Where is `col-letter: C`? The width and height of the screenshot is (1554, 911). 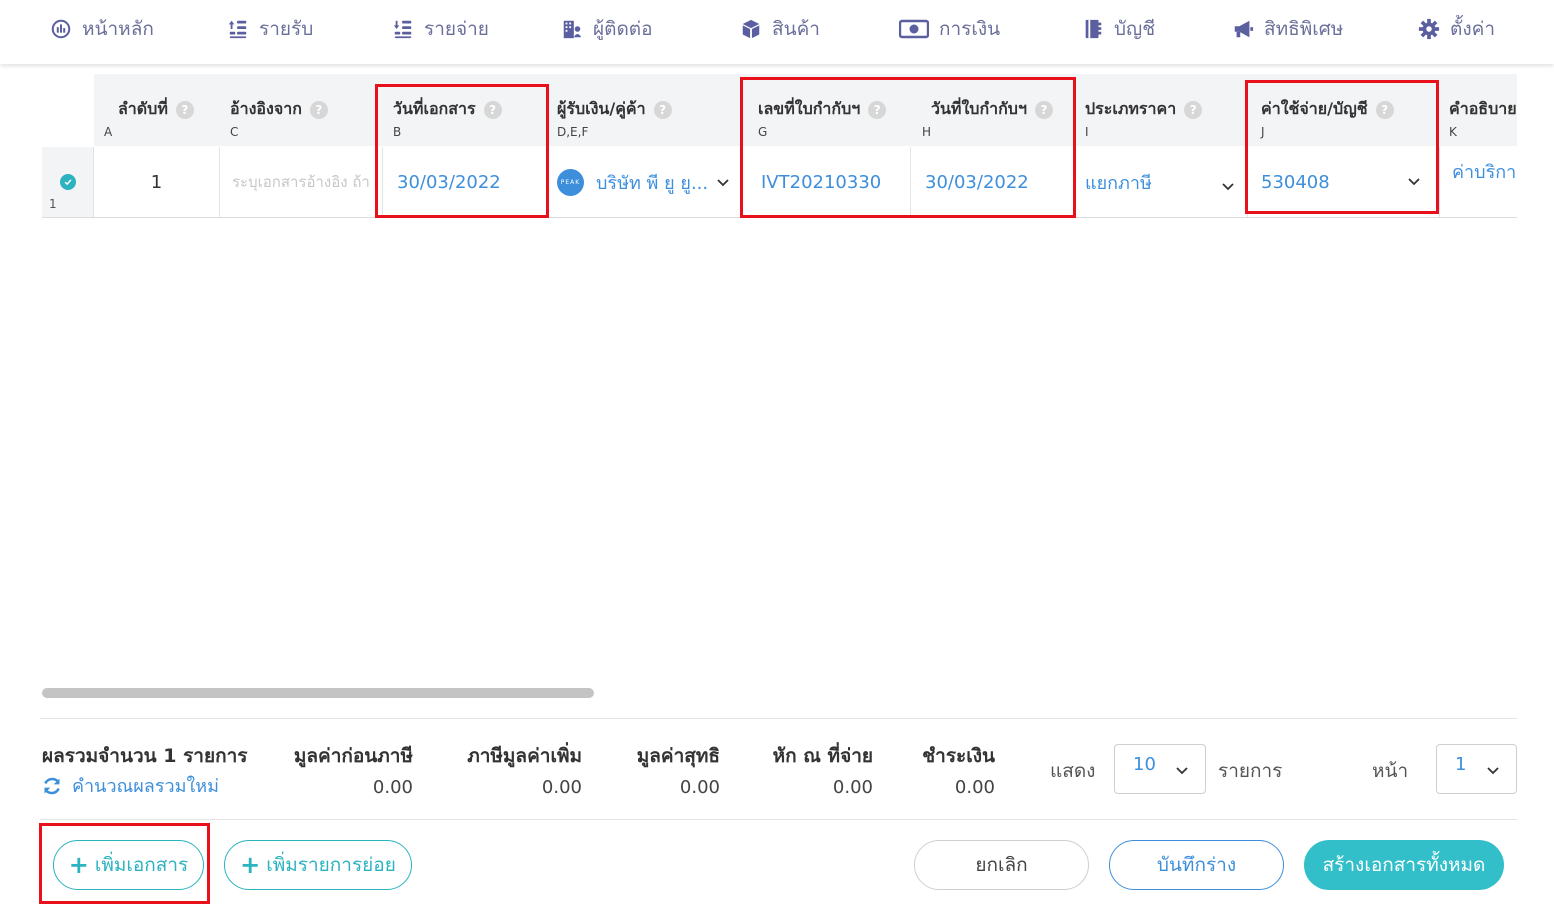
col-letter: C is located at coordinates (234, 132).